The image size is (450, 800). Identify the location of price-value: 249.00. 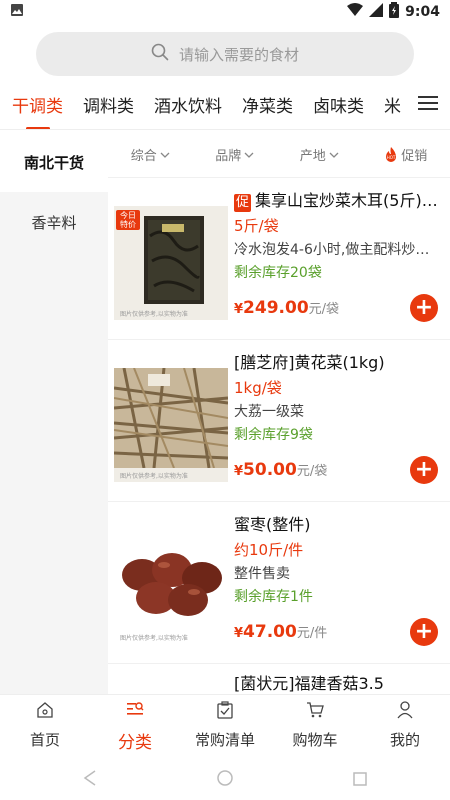
(276, 308).